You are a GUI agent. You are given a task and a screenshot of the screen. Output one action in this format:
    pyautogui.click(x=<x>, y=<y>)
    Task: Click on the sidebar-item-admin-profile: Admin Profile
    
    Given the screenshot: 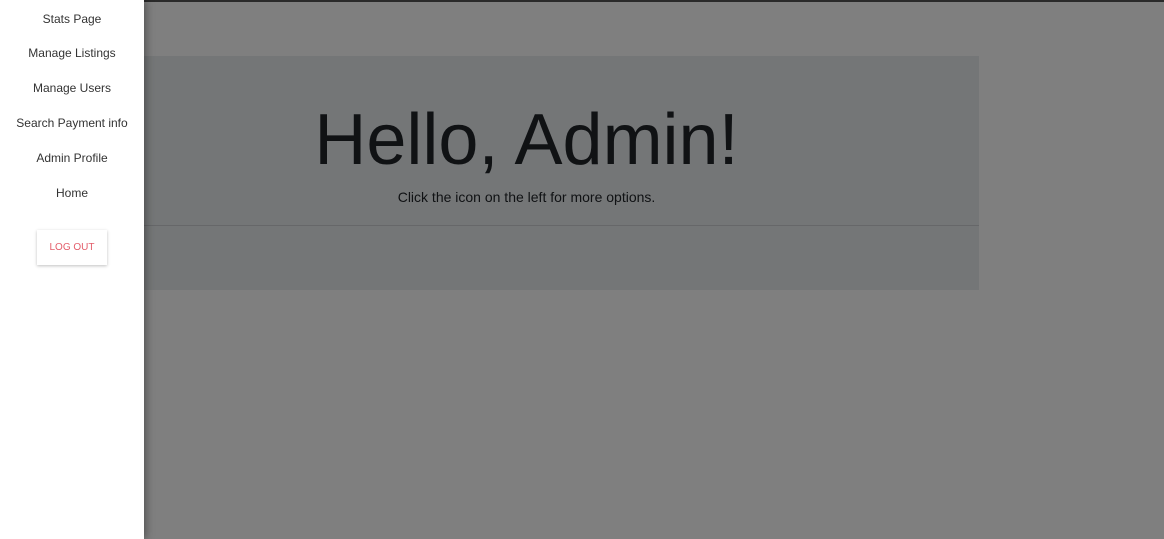 What is the action you would take?
    pyautogui.click(x=72, y=157)
    